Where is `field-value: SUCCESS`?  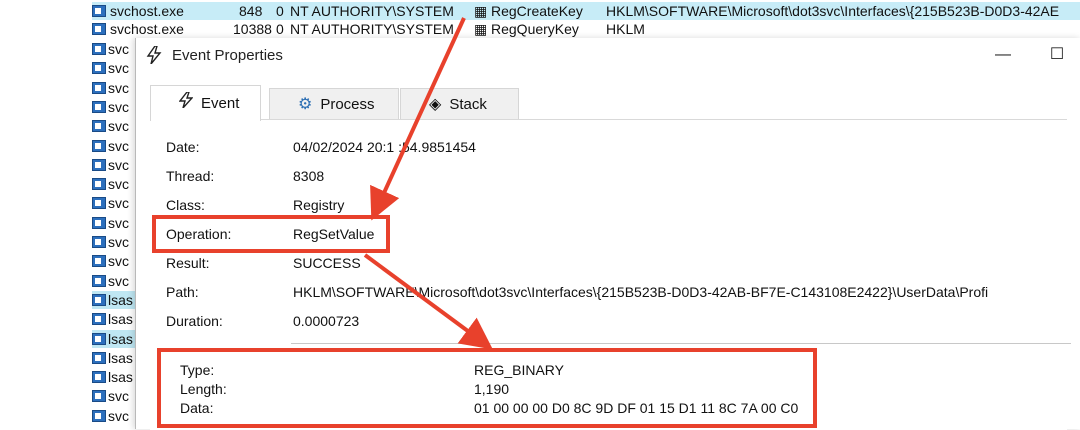 field-value: SUCCESS is located at coordinates (327, 263).